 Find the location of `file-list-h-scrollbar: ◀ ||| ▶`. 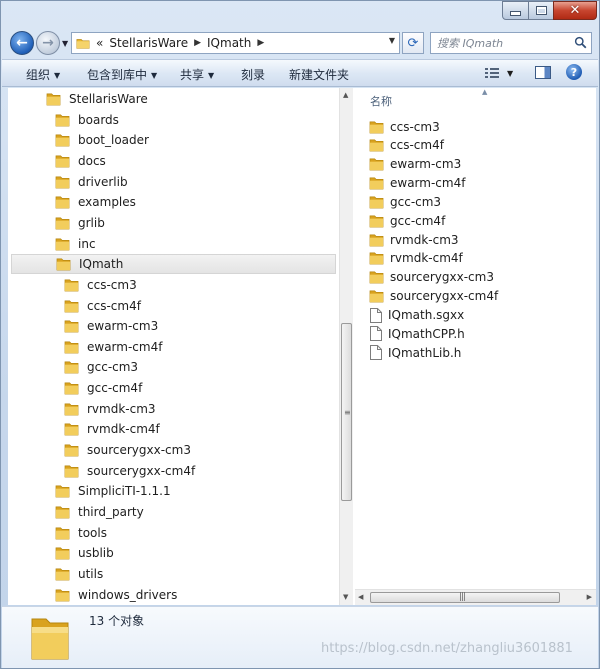

file-list-h-scrollbar: ◀ ||| ▶ is located at coordinates (475, 597).